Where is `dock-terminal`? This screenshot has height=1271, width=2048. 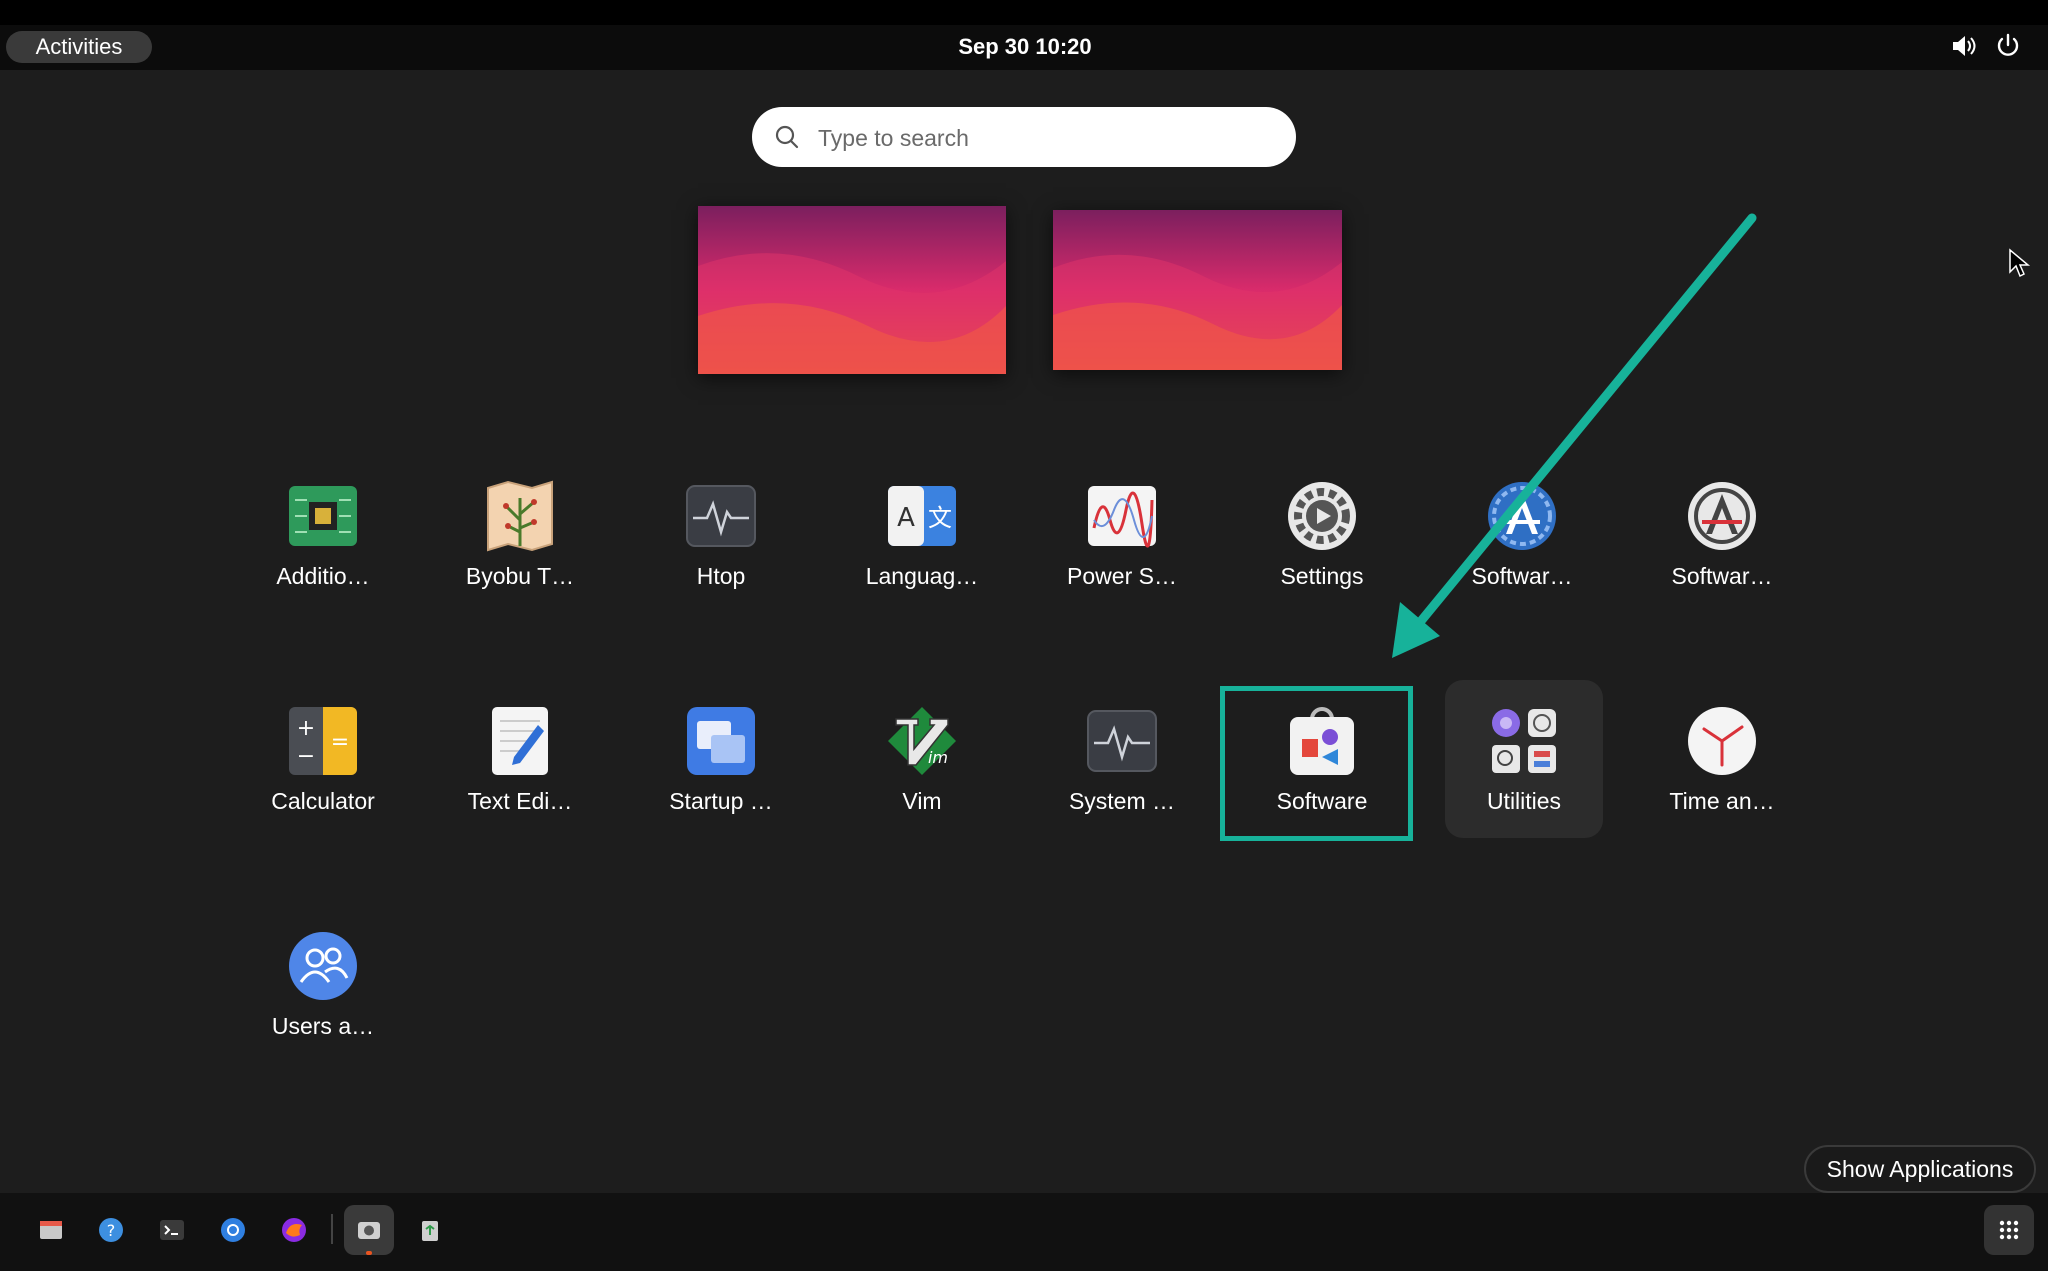
dock-terminal is located at coordinates (172, 1230).